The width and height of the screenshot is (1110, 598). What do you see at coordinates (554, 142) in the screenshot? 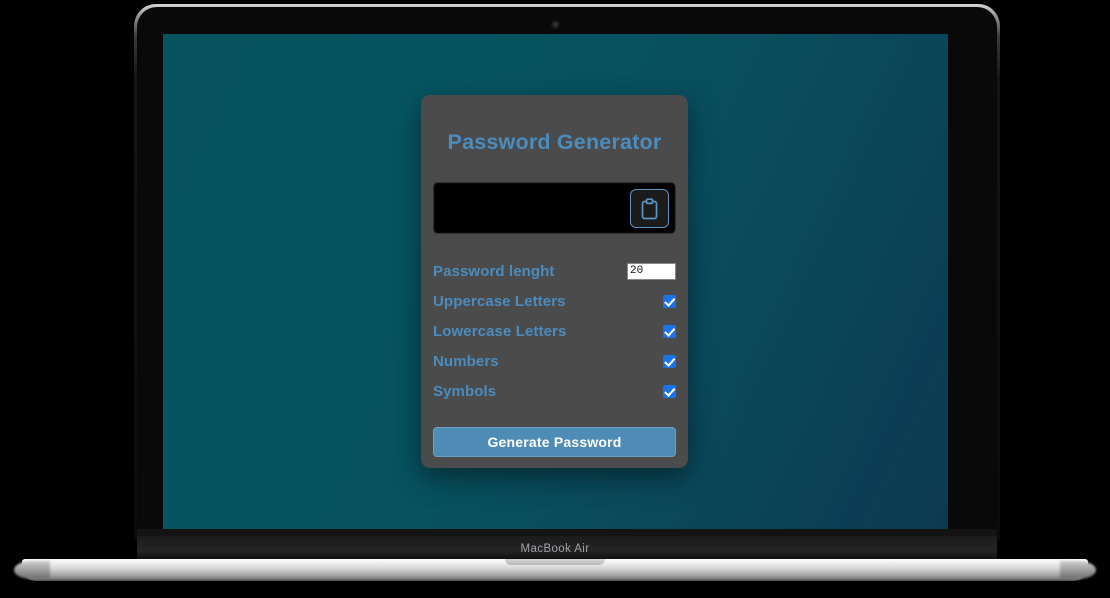
I see `page-title: Password Generator` at bounding box center [554, 142].